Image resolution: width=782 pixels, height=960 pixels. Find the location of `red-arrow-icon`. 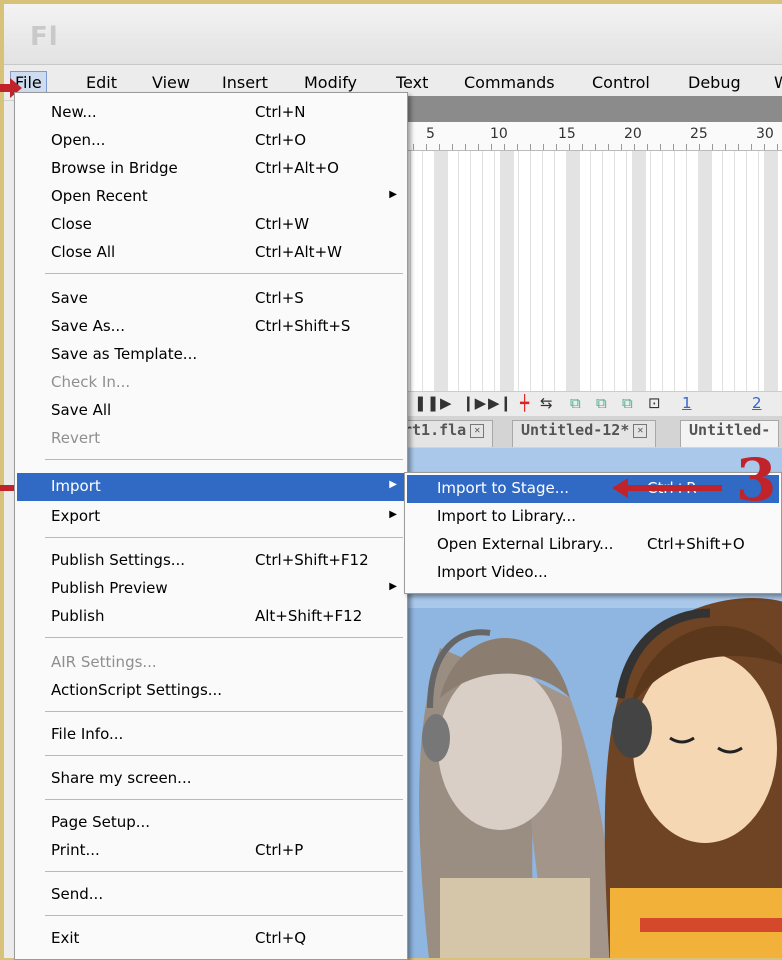

red-arrow-icon is located at coordinates (667, 488).